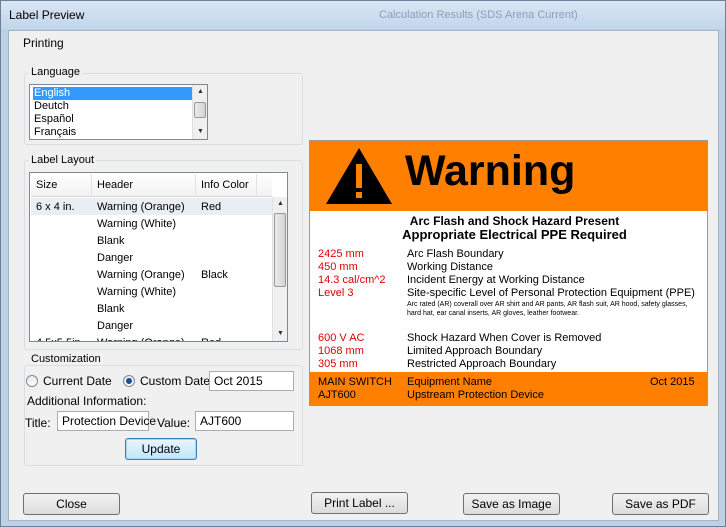 This screenshot has width=726, height=527. Describe the element at coordinates (244, 421) in the screenshot. I see `value-field: AJT600` at that location.